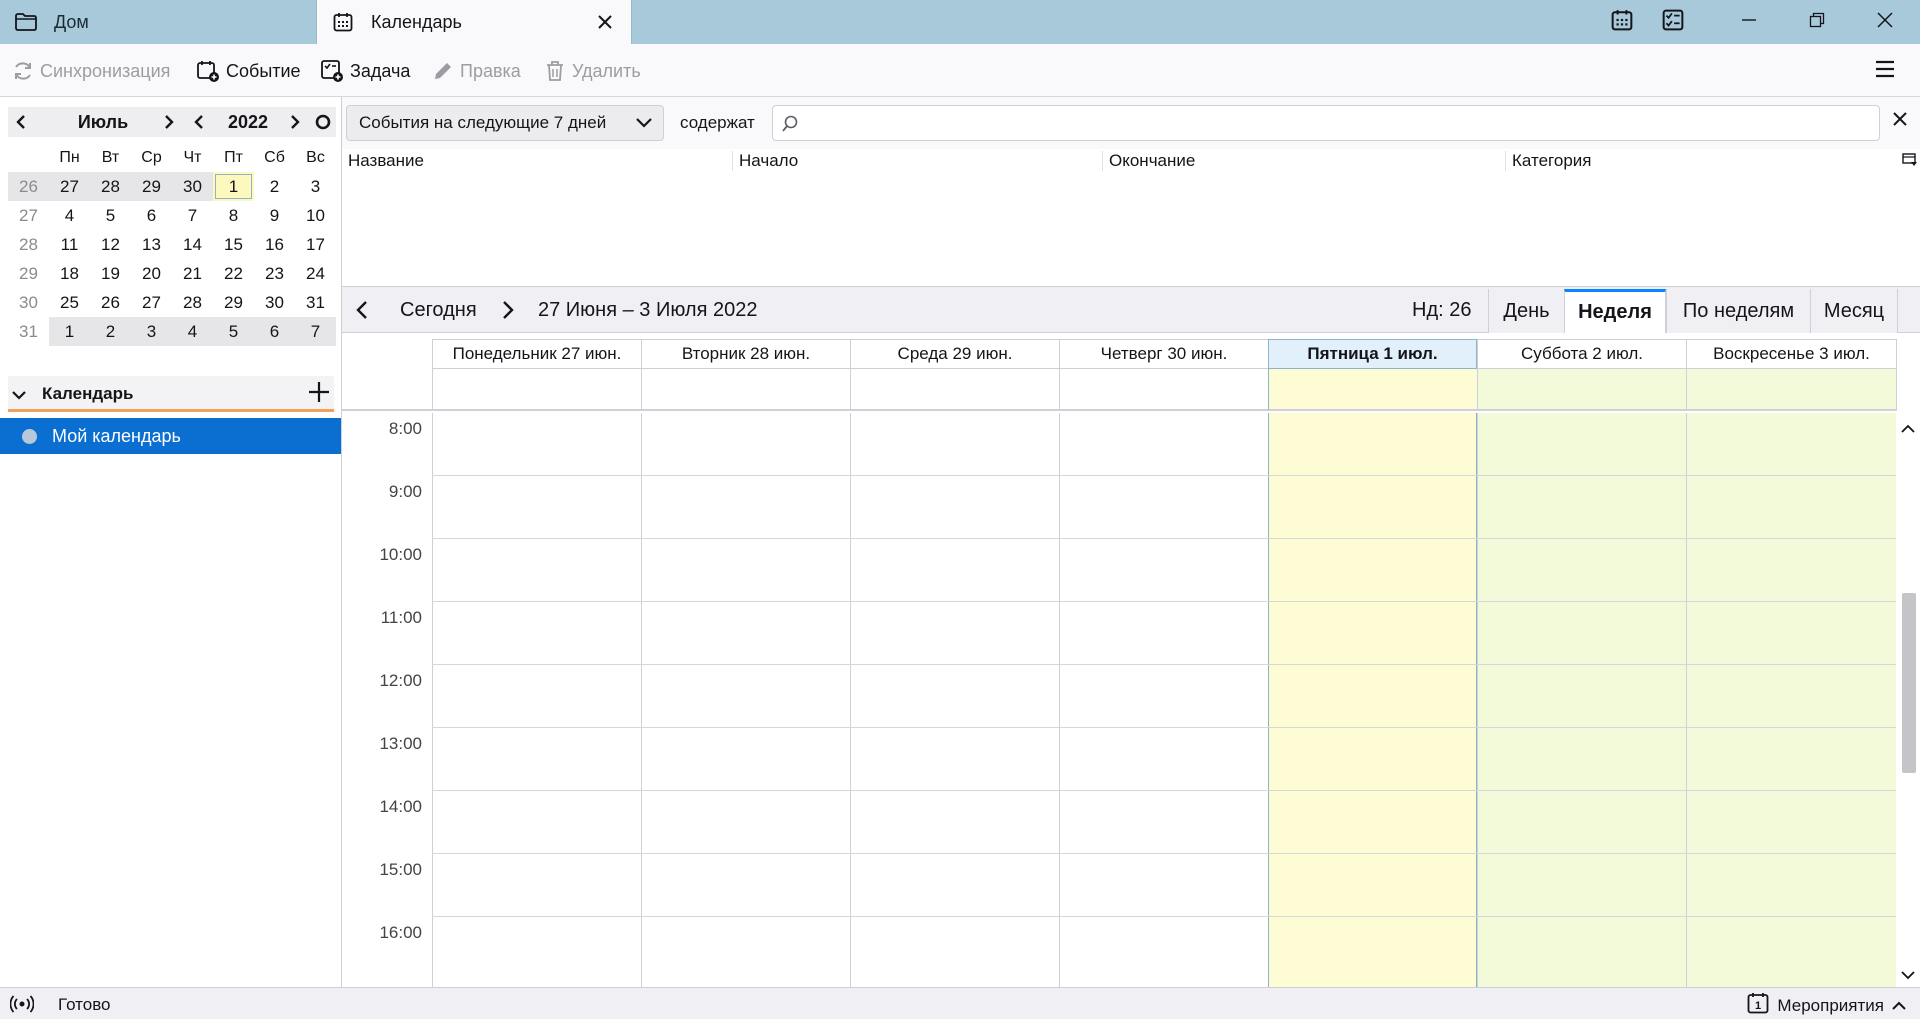 This screenshot has height=1019, width=1920. What do you see at coordinates (1372, 354) in the screenshot?
I see `day-header-today: Пятница 1 июл.` at bounding box center [1372, 354].